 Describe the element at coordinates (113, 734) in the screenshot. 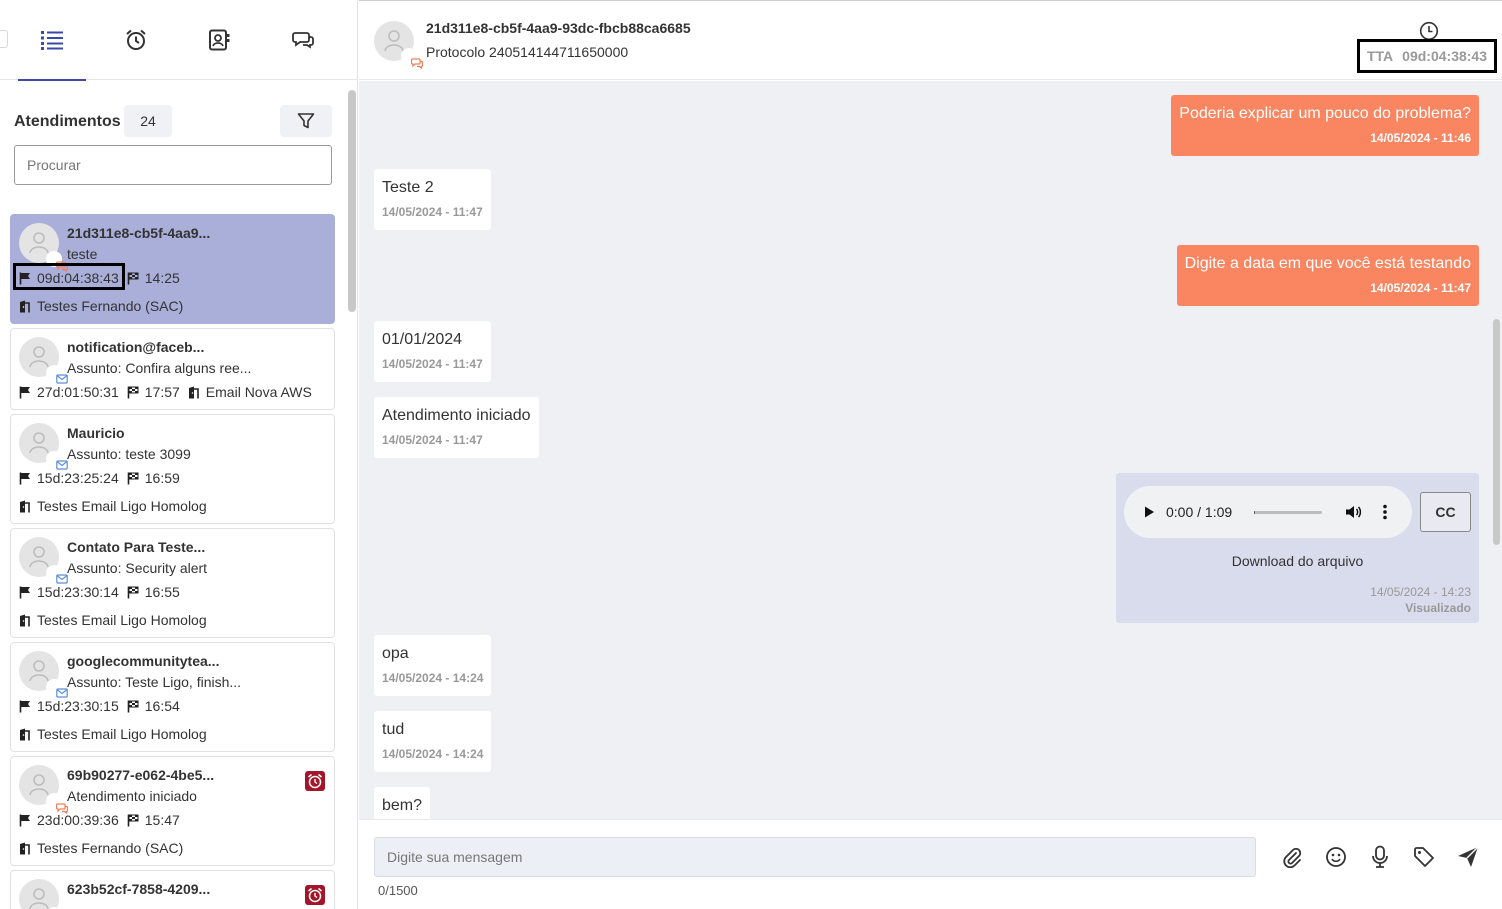

I see `card-queue: Testes Email Ligo Homolog` at that location.